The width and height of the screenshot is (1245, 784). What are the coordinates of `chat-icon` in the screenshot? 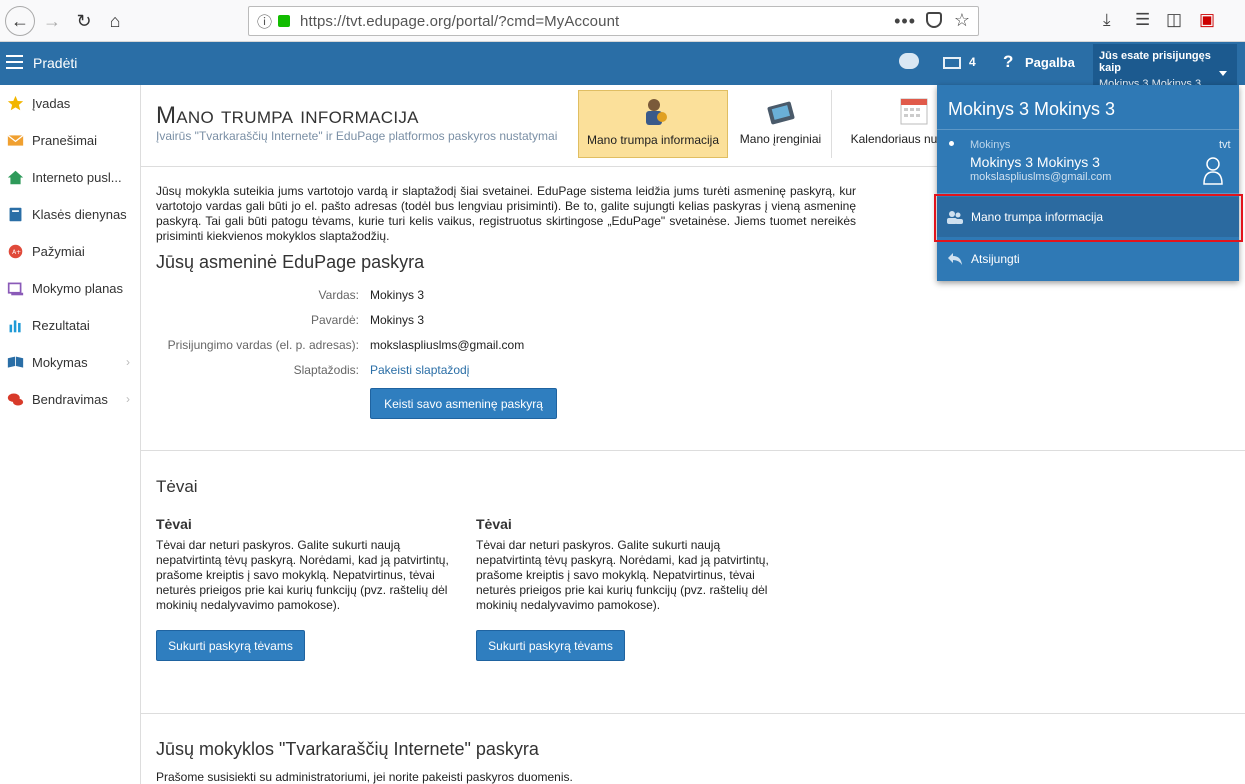 It's located at (15, 399).